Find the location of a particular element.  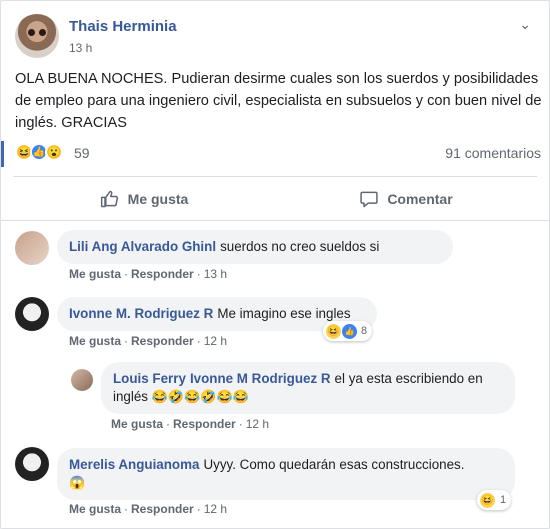

comment-reaction-count: 1 is located at coordinates (503, 500).